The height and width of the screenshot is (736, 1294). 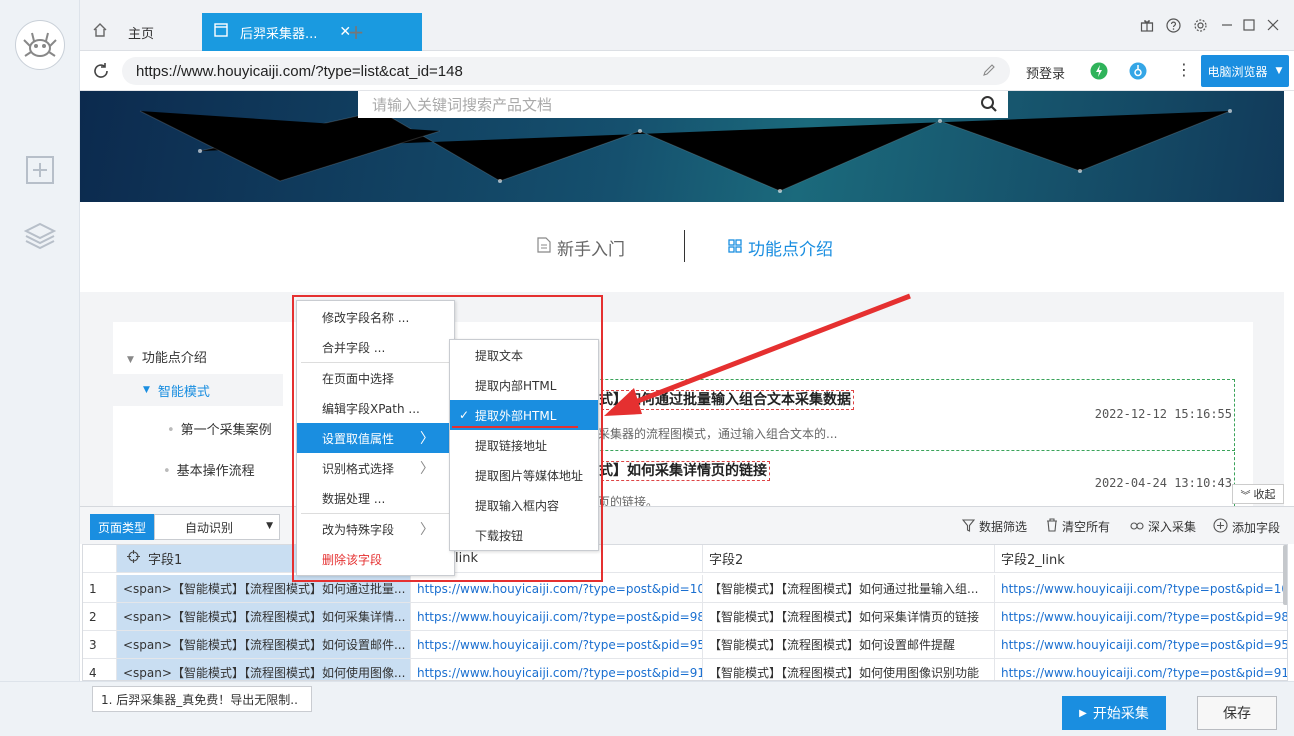 I want to click on tab-home-label: 主页, so click(x=141, y=34).